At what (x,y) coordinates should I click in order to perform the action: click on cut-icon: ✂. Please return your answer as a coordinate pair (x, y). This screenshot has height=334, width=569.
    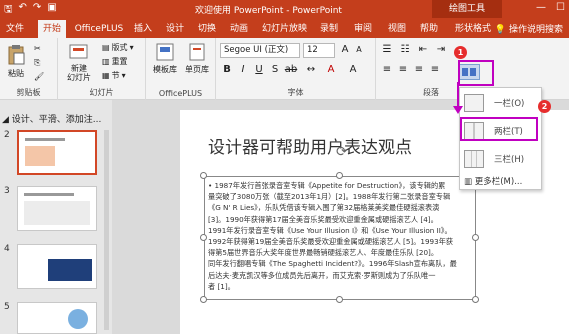
    Looking at the image, I should click on (37, 48).